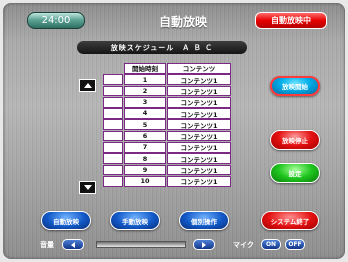  What do you see at coordinates (135, 220) in the screenshot?
I see `manual-broadcast-button: 手動放映` at bounding box center [135, 220].